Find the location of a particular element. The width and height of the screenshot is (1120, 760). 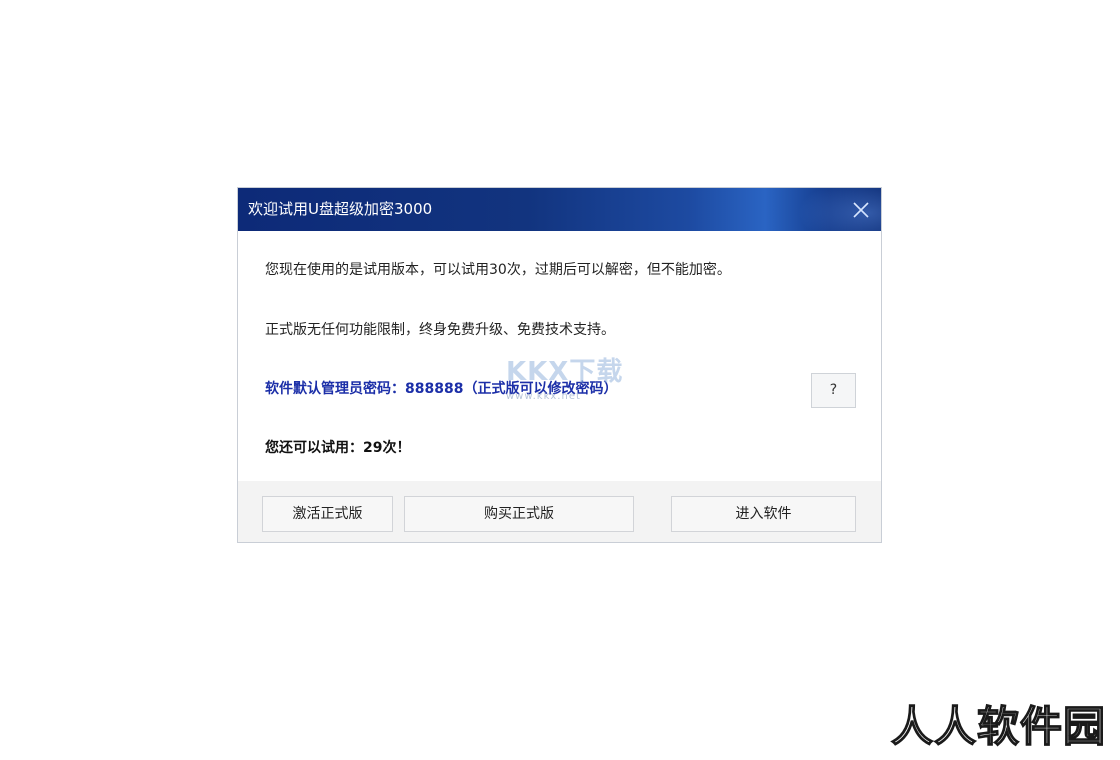

trial-info-text: 您现在使用的是试用版本，可以试用30次，过期后可以解密，但不能加密。 is located at coordinates (498, 270).